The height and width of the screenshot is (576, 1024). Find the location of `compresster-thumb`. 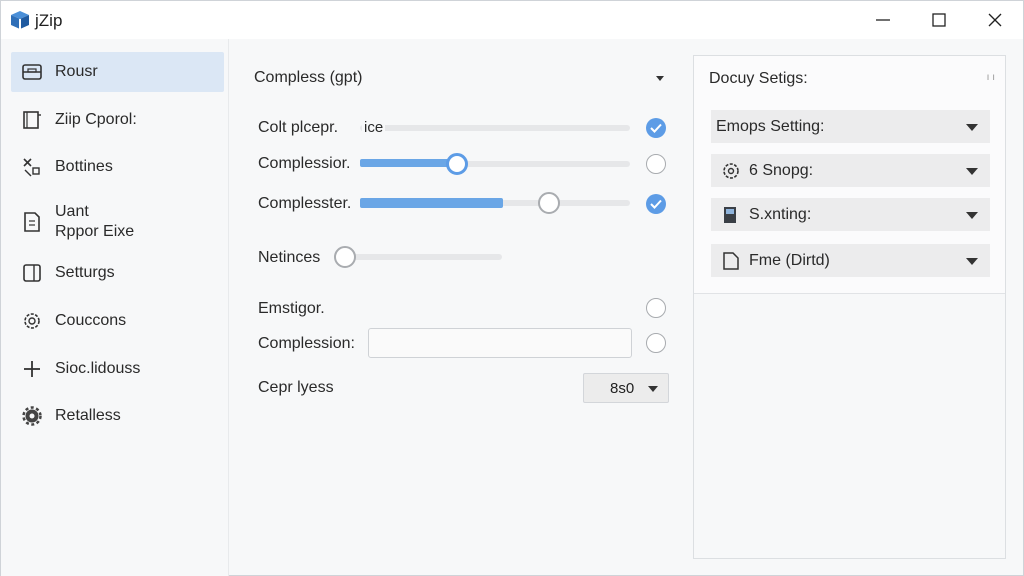

compresster-thumb is located at coordinates (549, 203).